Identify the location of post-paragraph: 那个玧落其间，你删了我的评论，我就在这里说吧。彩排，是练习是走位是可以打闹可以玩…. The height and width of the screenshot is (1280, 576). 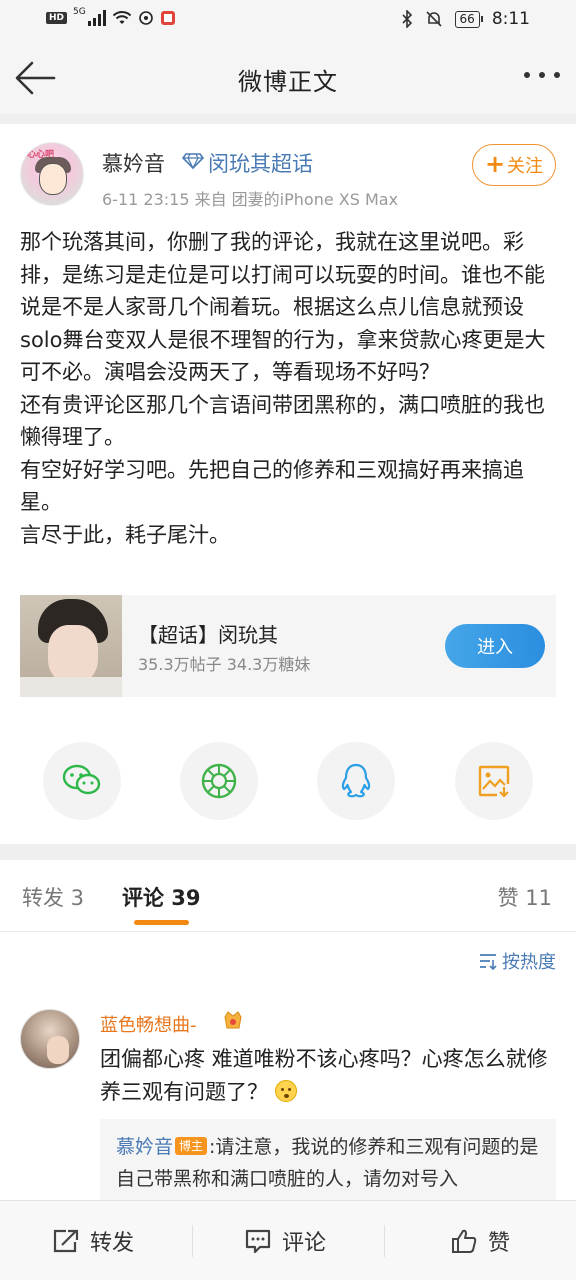
(283, 307).